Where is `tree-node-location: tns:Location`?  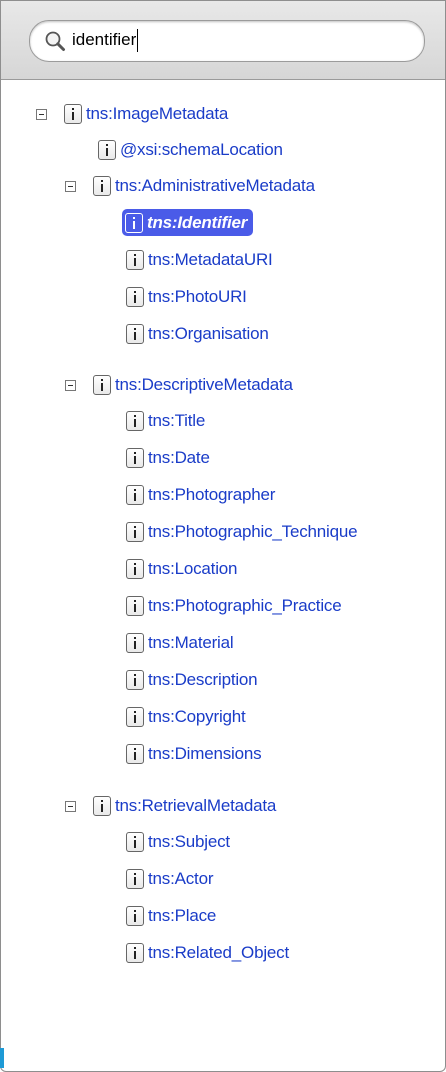
tree-node-location: tns:Location is located at coordinates (181, 569).